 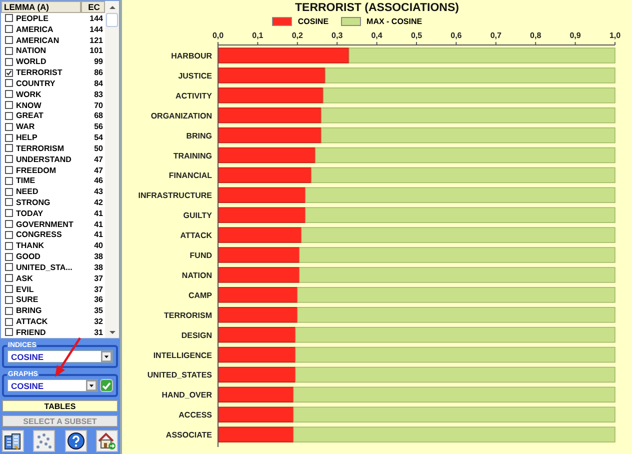 I want to click on ec-count: 43, so click(x=98, y=191).